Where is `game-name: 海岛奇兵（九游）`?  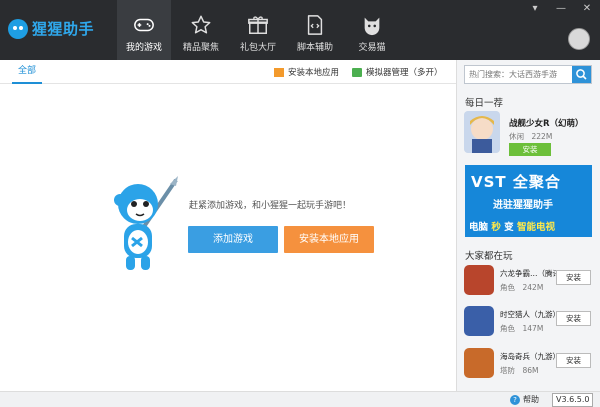
game-name: 海岛奇兵（九游） is located at coordinates (528, 356).